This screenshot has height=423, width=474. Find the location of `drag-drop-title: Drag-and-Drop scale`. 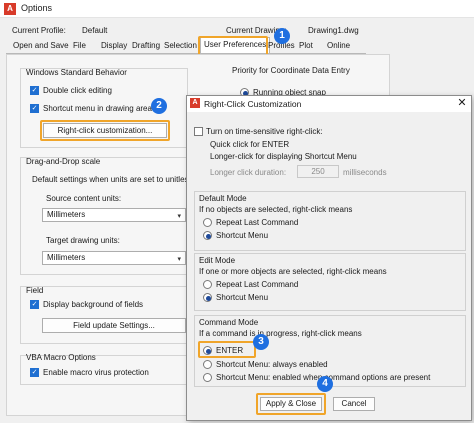

drag-drop-title: Drag-and-Drop scale is located at coordinates (63, 161).